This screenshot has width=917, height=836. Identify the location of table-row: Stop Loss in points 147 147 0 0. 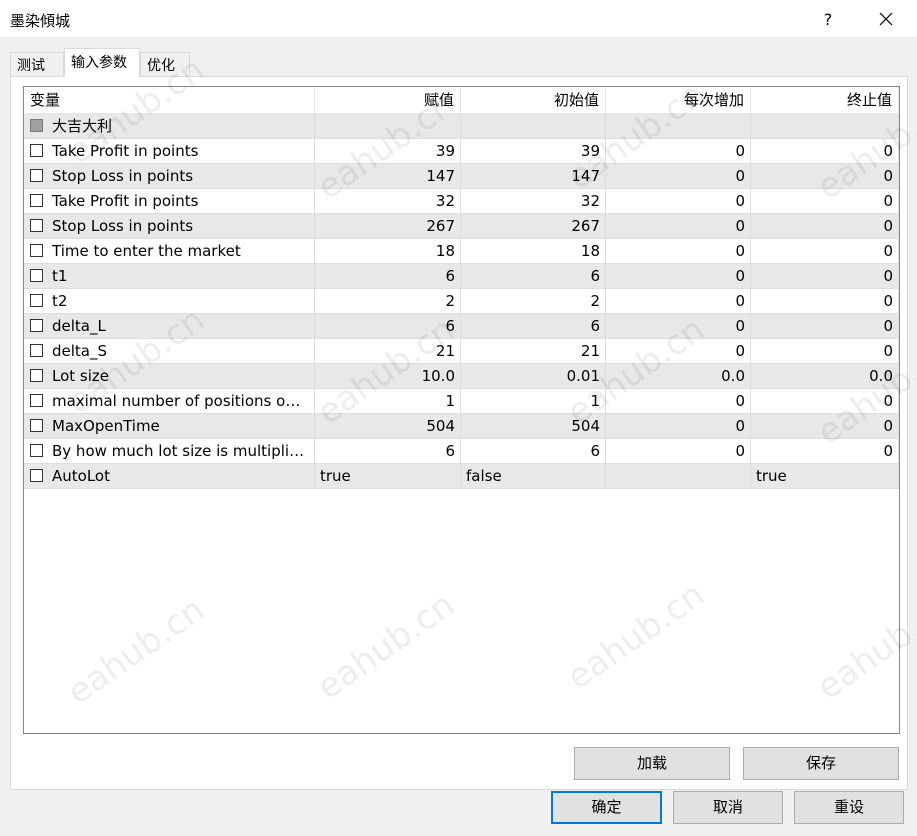
(461, 176).